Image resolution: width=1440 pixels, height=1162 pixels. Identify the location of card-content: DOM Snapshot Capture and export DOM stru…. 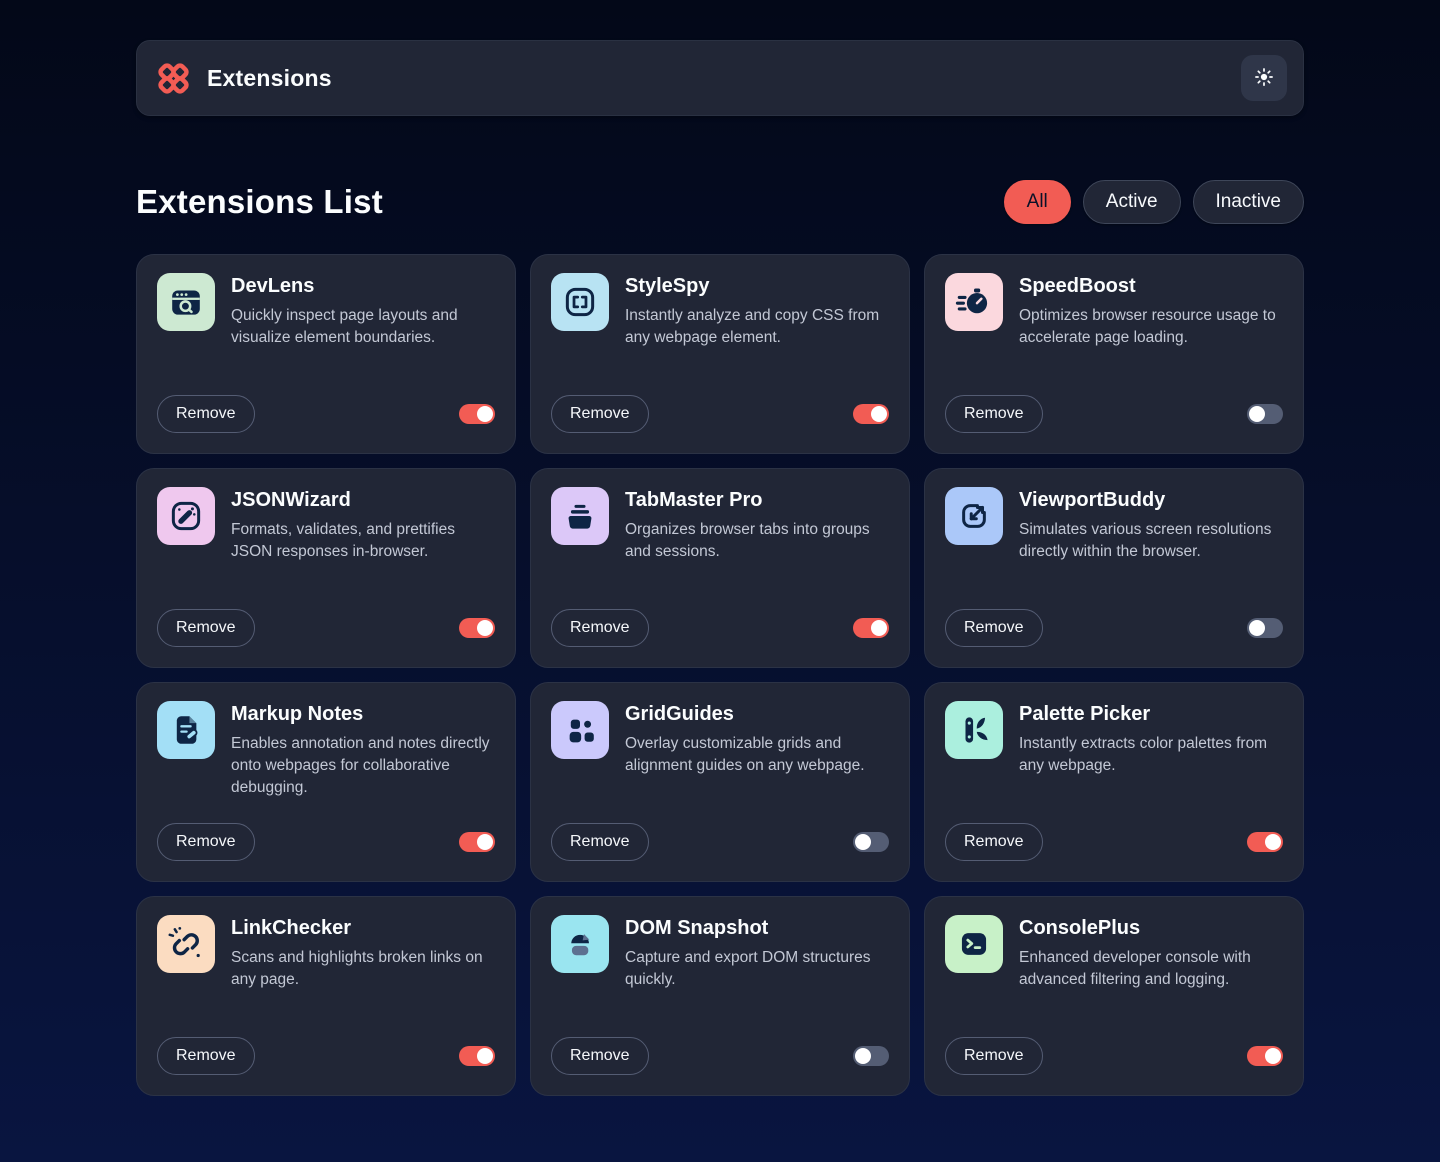
(720, 953).